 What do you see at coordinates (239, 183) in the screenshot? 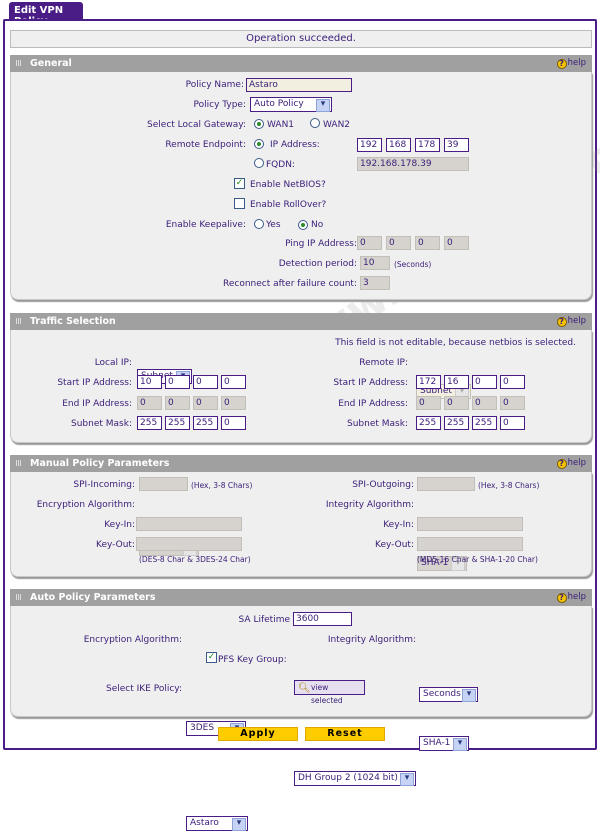
I see `netbios-checkbox: ✓` at bounding box center [239, 183].